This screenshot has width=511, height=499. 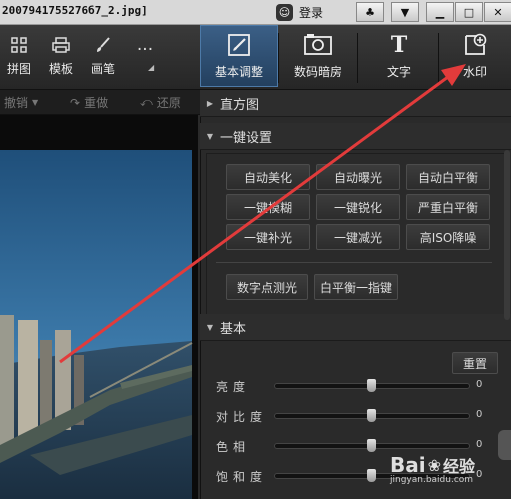 What do you see at coordinates (507, 235) in the screenshot?
I see `panel-scrollbar` at bounding box center [507, 235].